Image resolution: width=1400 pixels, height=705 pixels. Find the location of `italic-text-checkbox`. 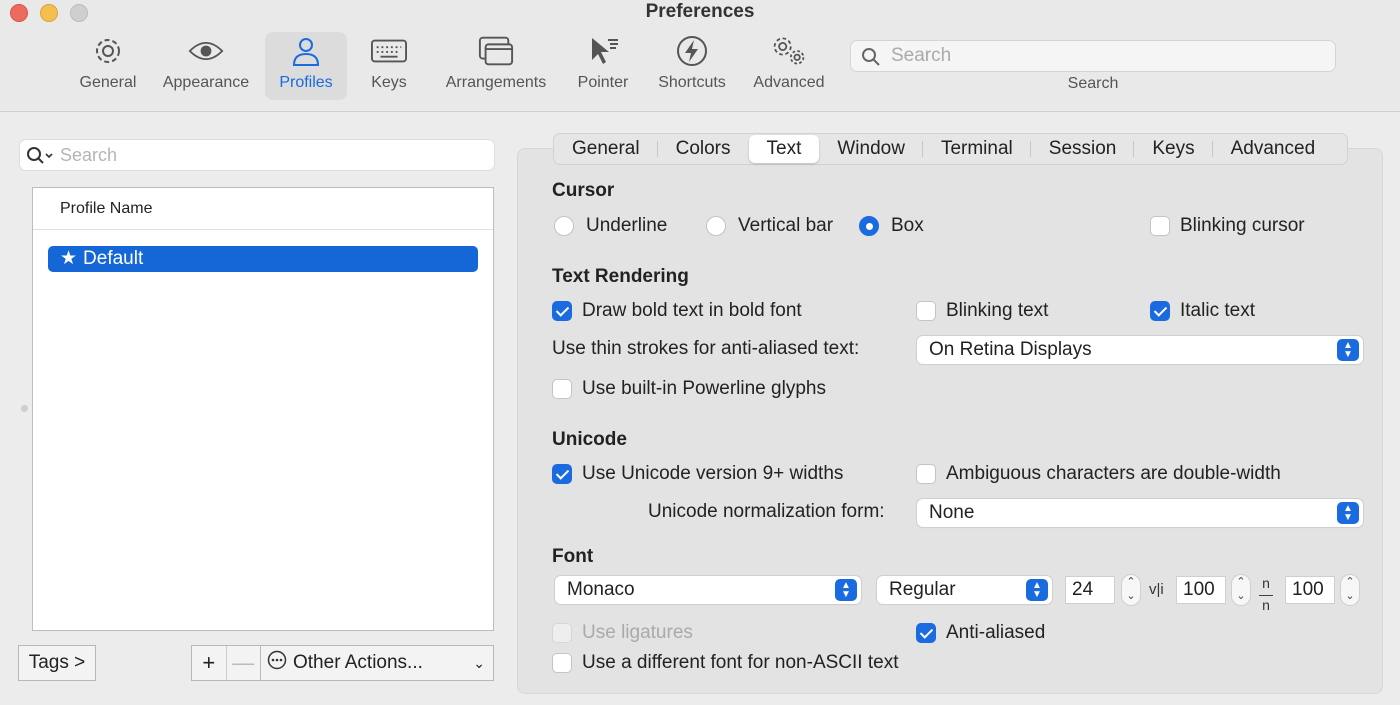

italic-text-checkbox is located at coordinates (1160, 311).